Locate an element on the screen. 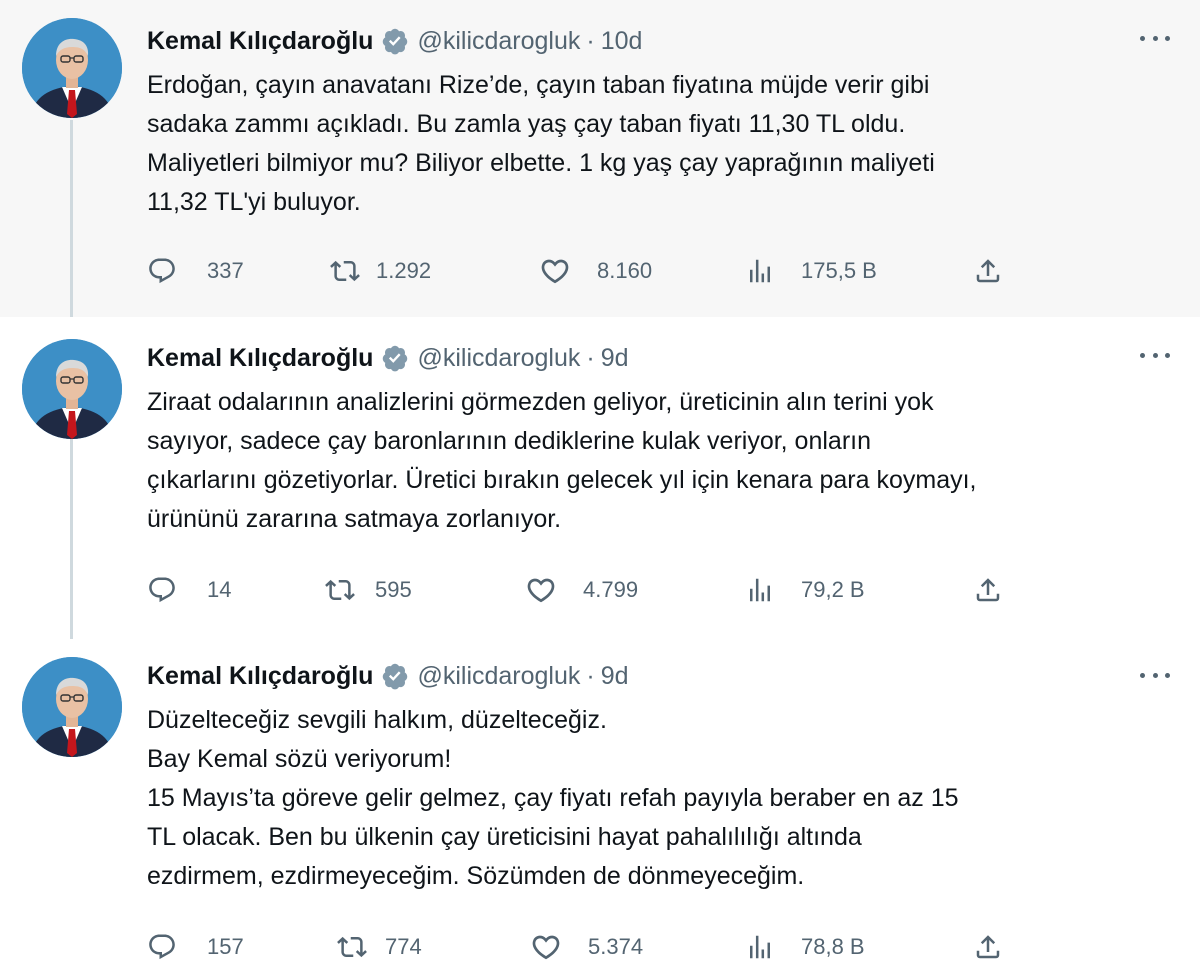 The image size is (1200, 980). views-button: 78,8 B is located at coordinates (805, 947).